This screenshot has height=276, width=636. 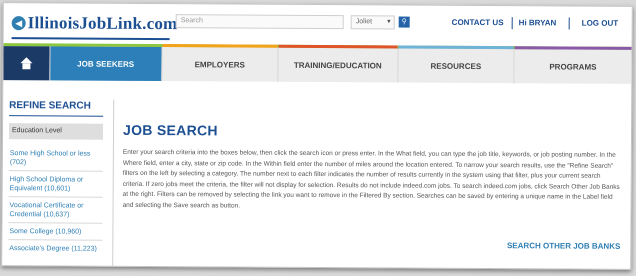 I want to click on nav-job-seekers: JOB SEEKERS, so click(x=105, y=64).